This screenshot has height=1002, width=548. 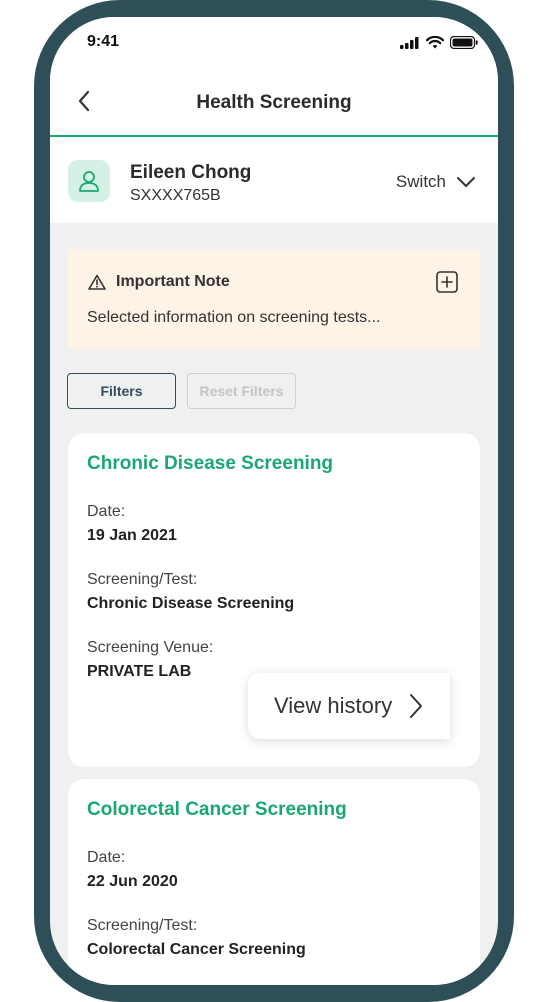 I want to click on status-time: 9:41, so click(x=103, y=41).